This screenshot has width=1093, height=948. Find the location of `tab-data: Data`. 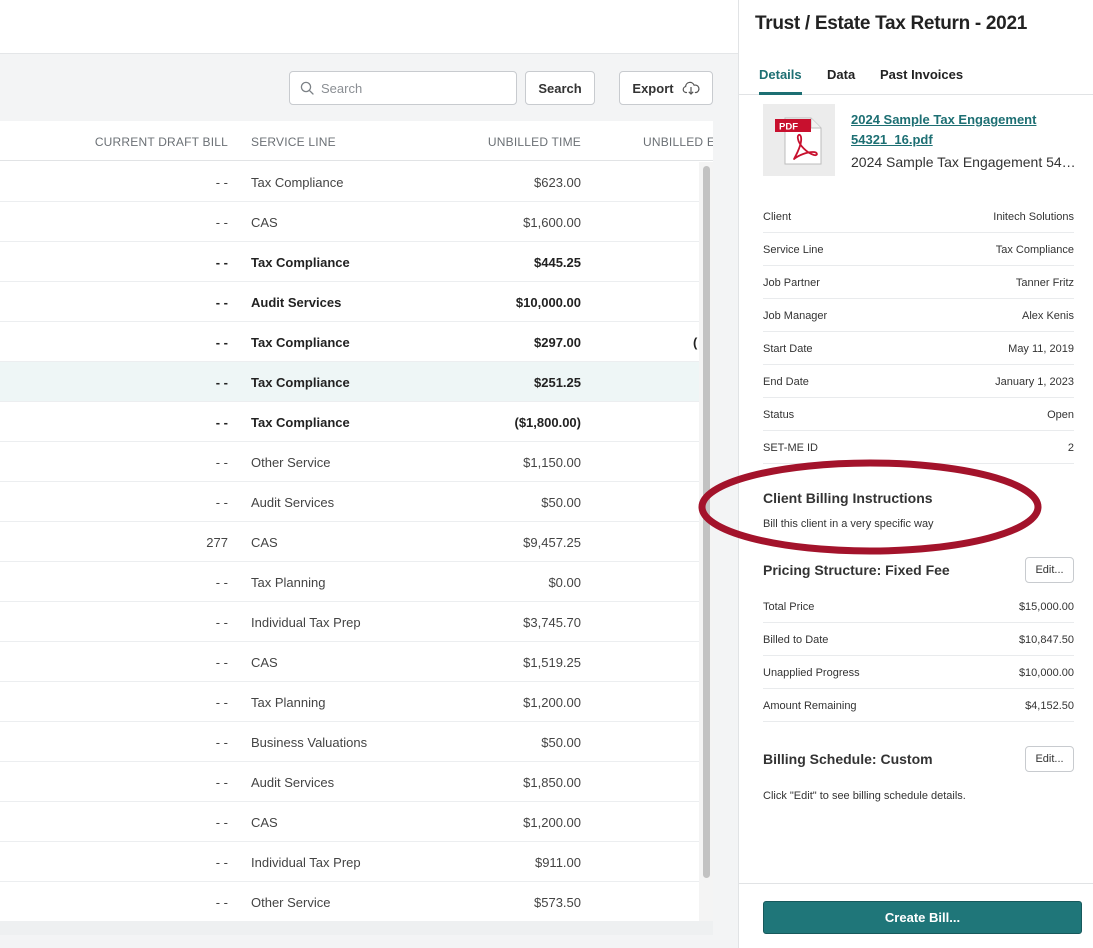

tab-data: Data is located at coordinates (841, 79).